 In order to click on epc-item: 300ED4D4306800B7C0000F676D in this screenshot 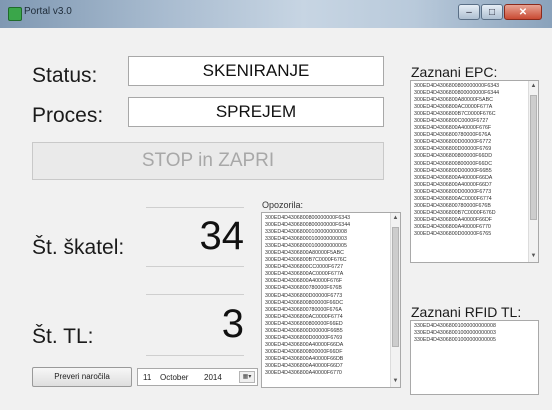, I will do `click(470, 213)`.